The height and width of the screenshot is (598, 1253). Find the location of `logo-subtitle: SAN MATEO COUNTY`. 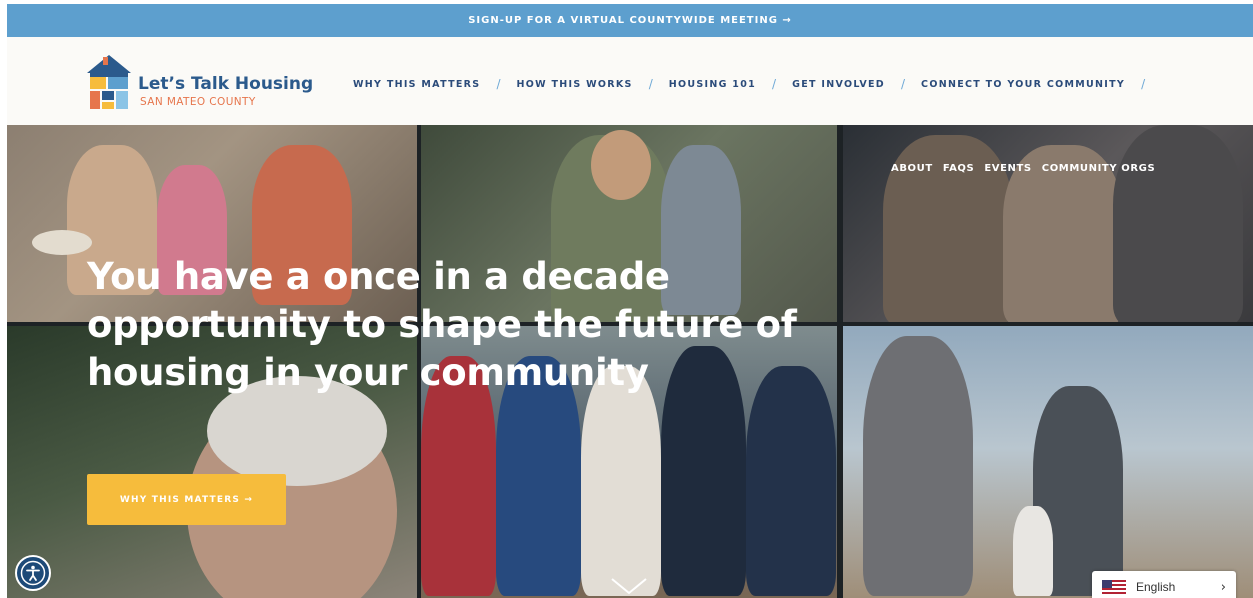

logo-subtitle: SAN MATEO COUNTY is located at coordinates (198, 102).